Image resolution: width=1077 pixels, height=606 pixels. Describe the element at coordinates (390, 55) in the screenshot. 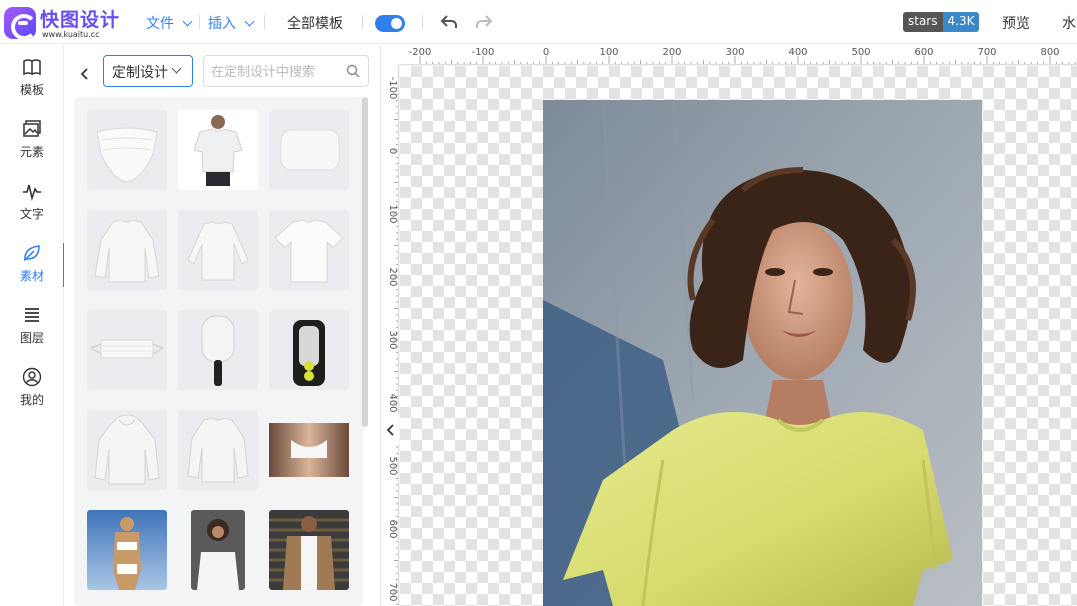

I see `ruler-corner` at that location.